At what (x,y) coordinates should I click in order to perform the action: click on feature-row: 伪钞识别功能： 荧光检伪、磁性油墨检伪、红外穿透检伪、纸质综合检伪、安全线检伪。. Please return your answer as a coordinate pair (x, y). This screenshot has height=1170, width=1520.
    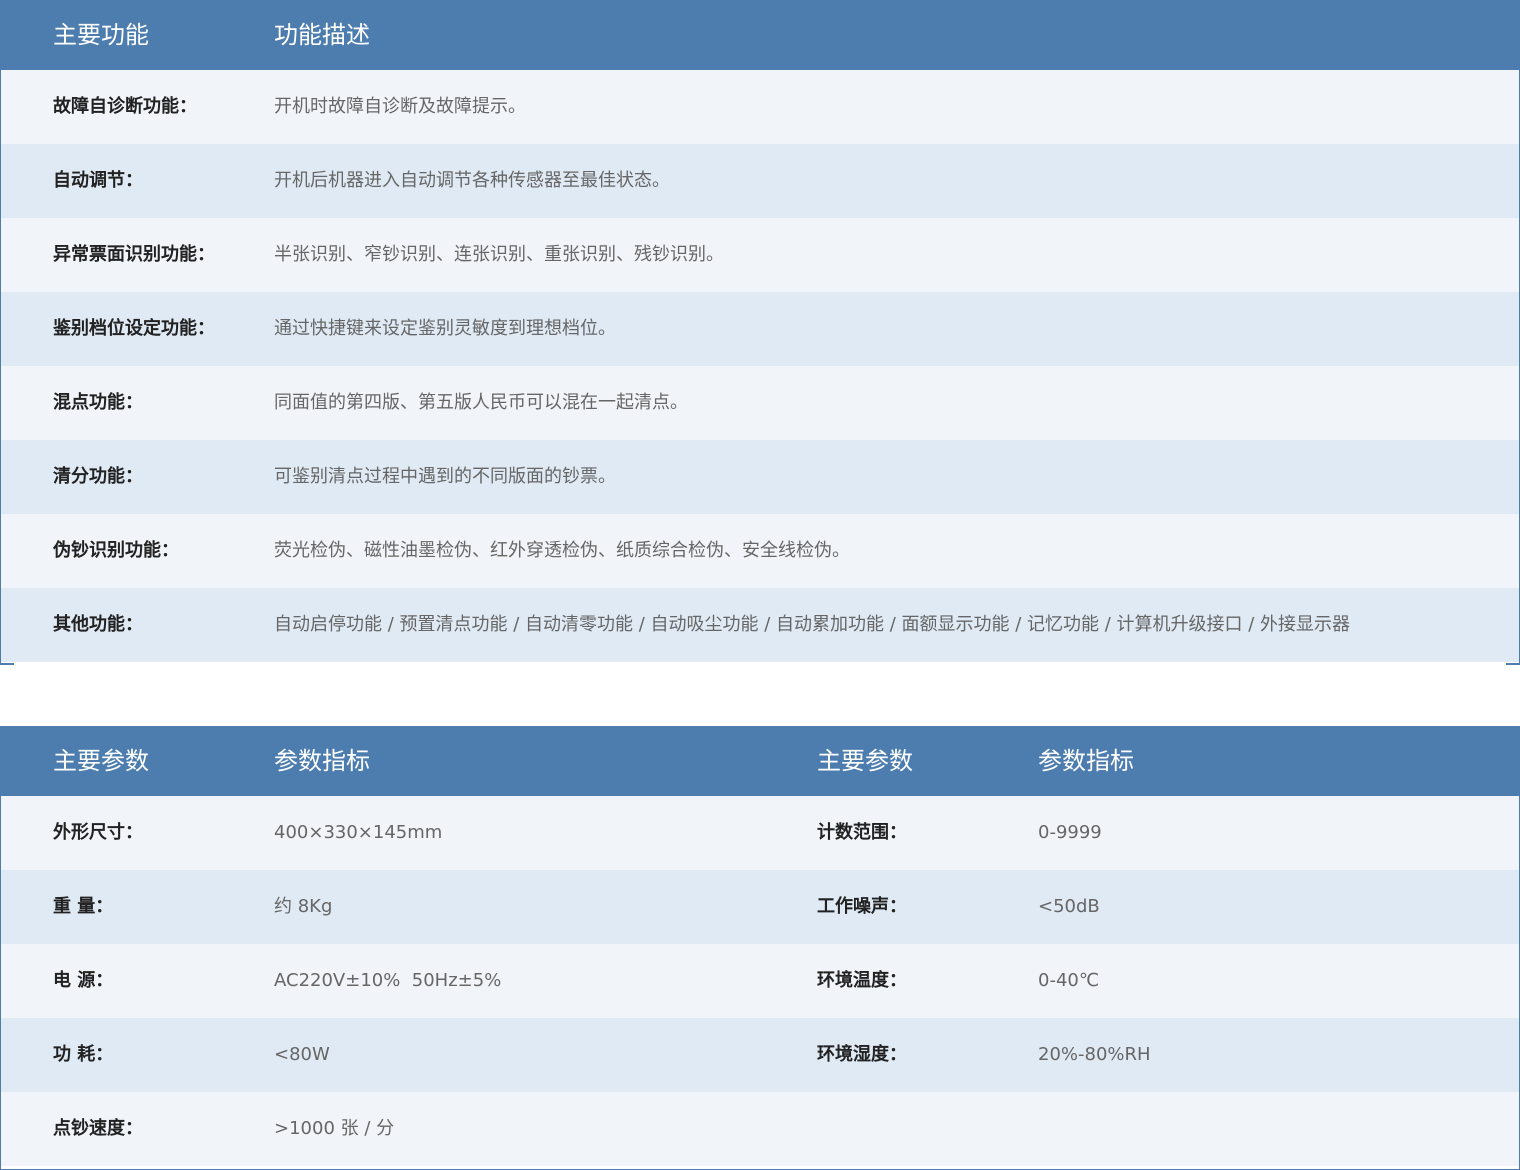
    Looking at the image, I should click on (760, 551).